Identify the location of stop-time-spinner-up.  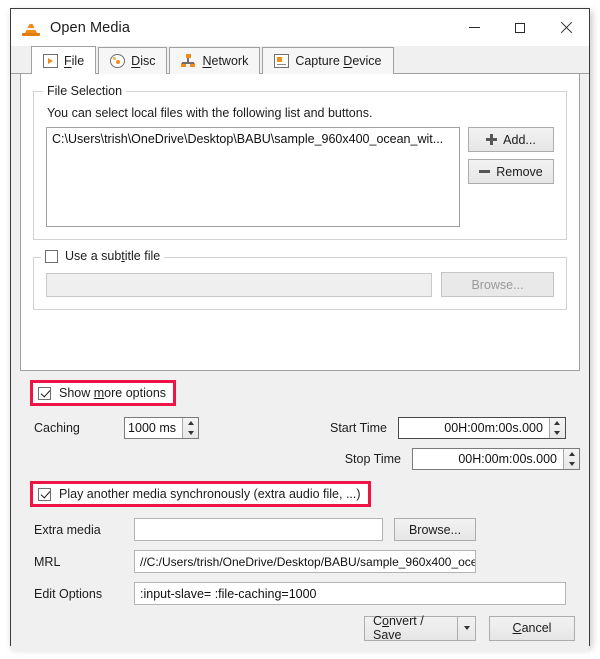
(571, 454).